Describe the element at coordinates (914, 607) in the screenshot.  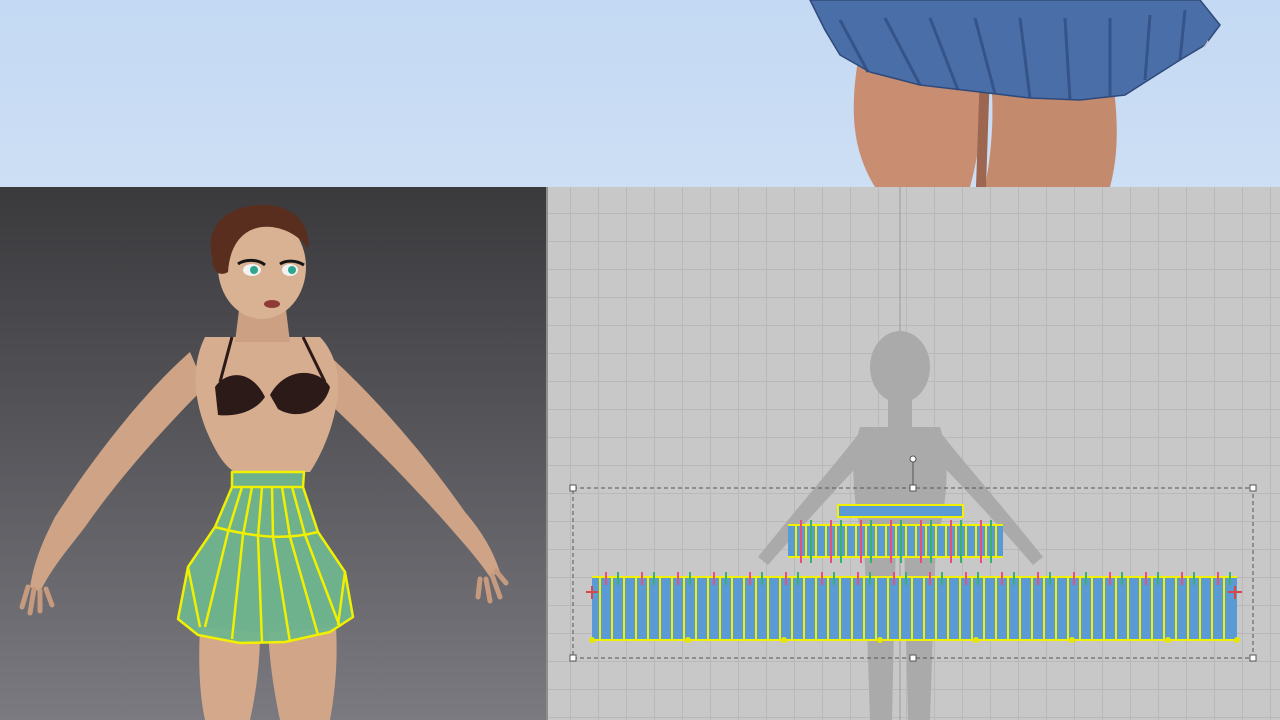
I see `main-skirt-pattern-piece` at that location.